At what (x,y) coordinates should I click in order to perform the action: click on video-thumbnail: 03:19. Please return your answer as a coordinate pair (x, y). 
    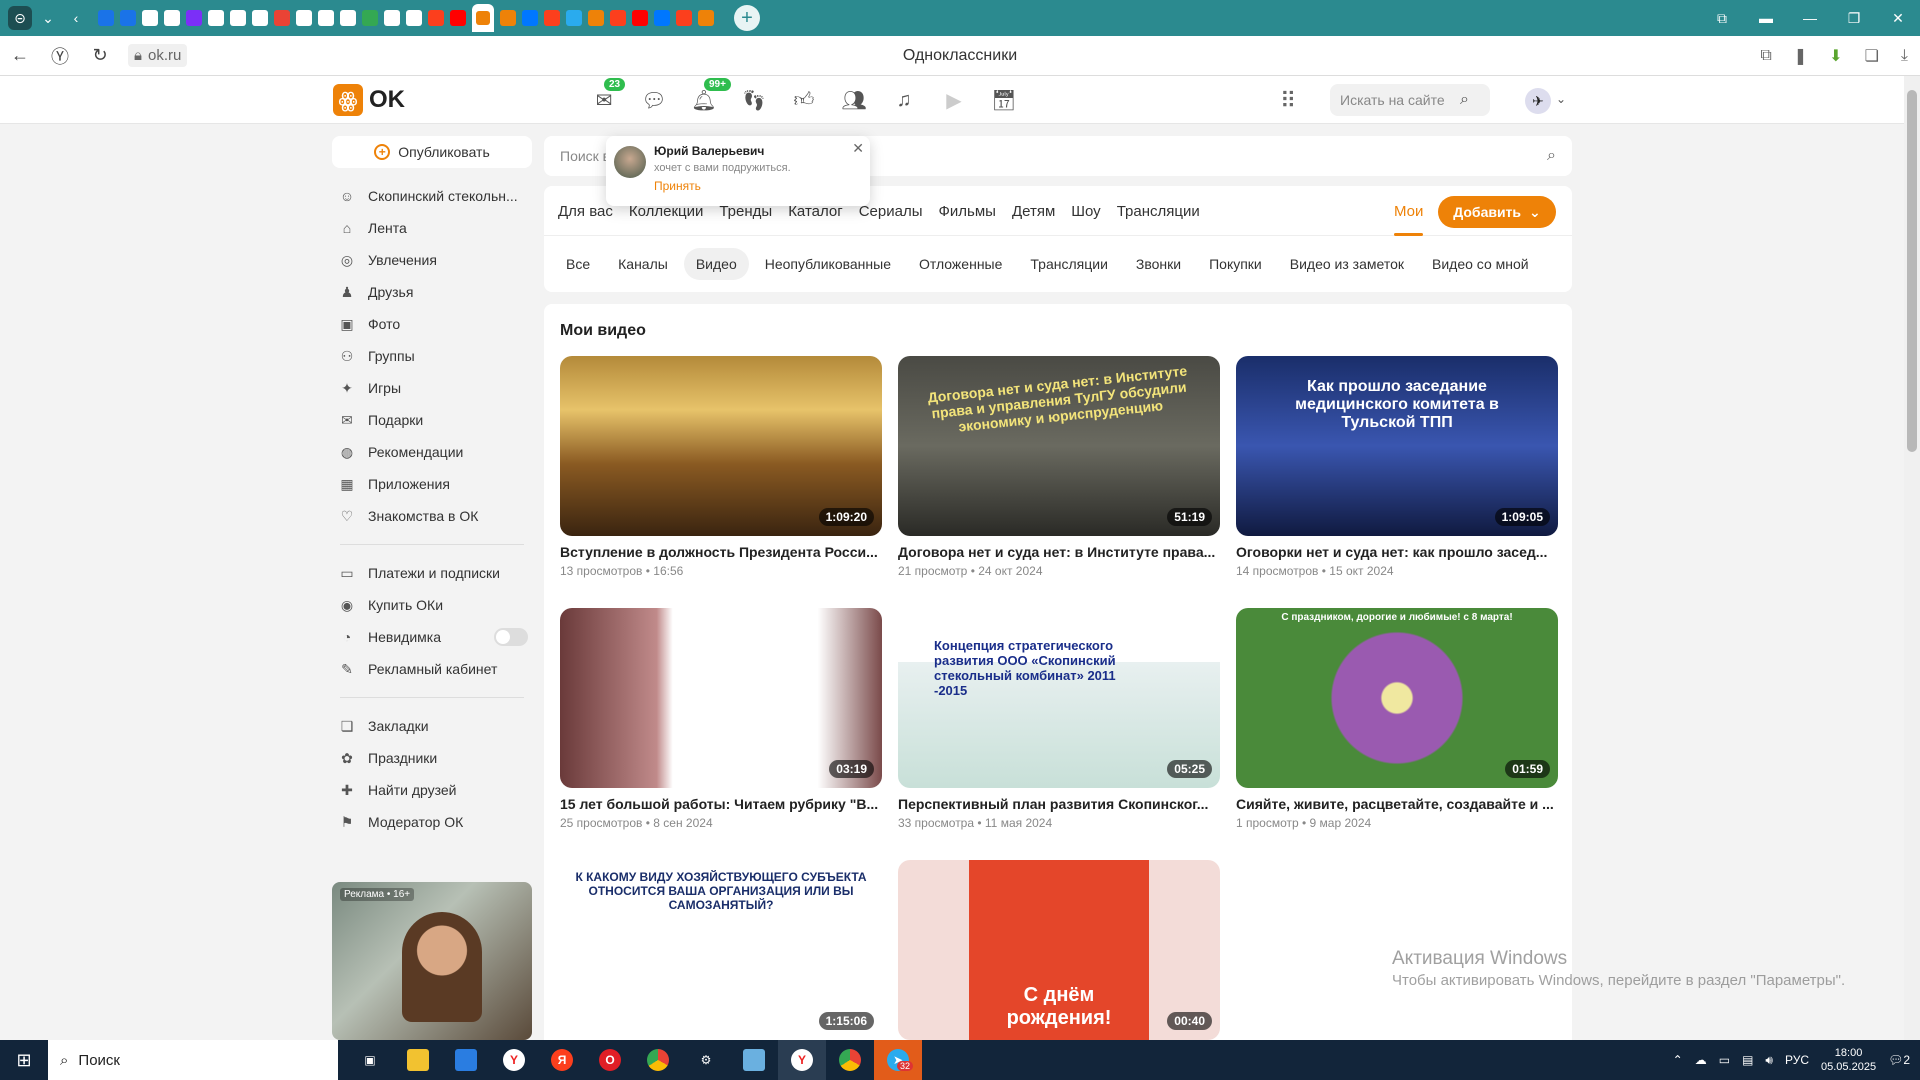
    Looking at the image, I should click on (721, 698).